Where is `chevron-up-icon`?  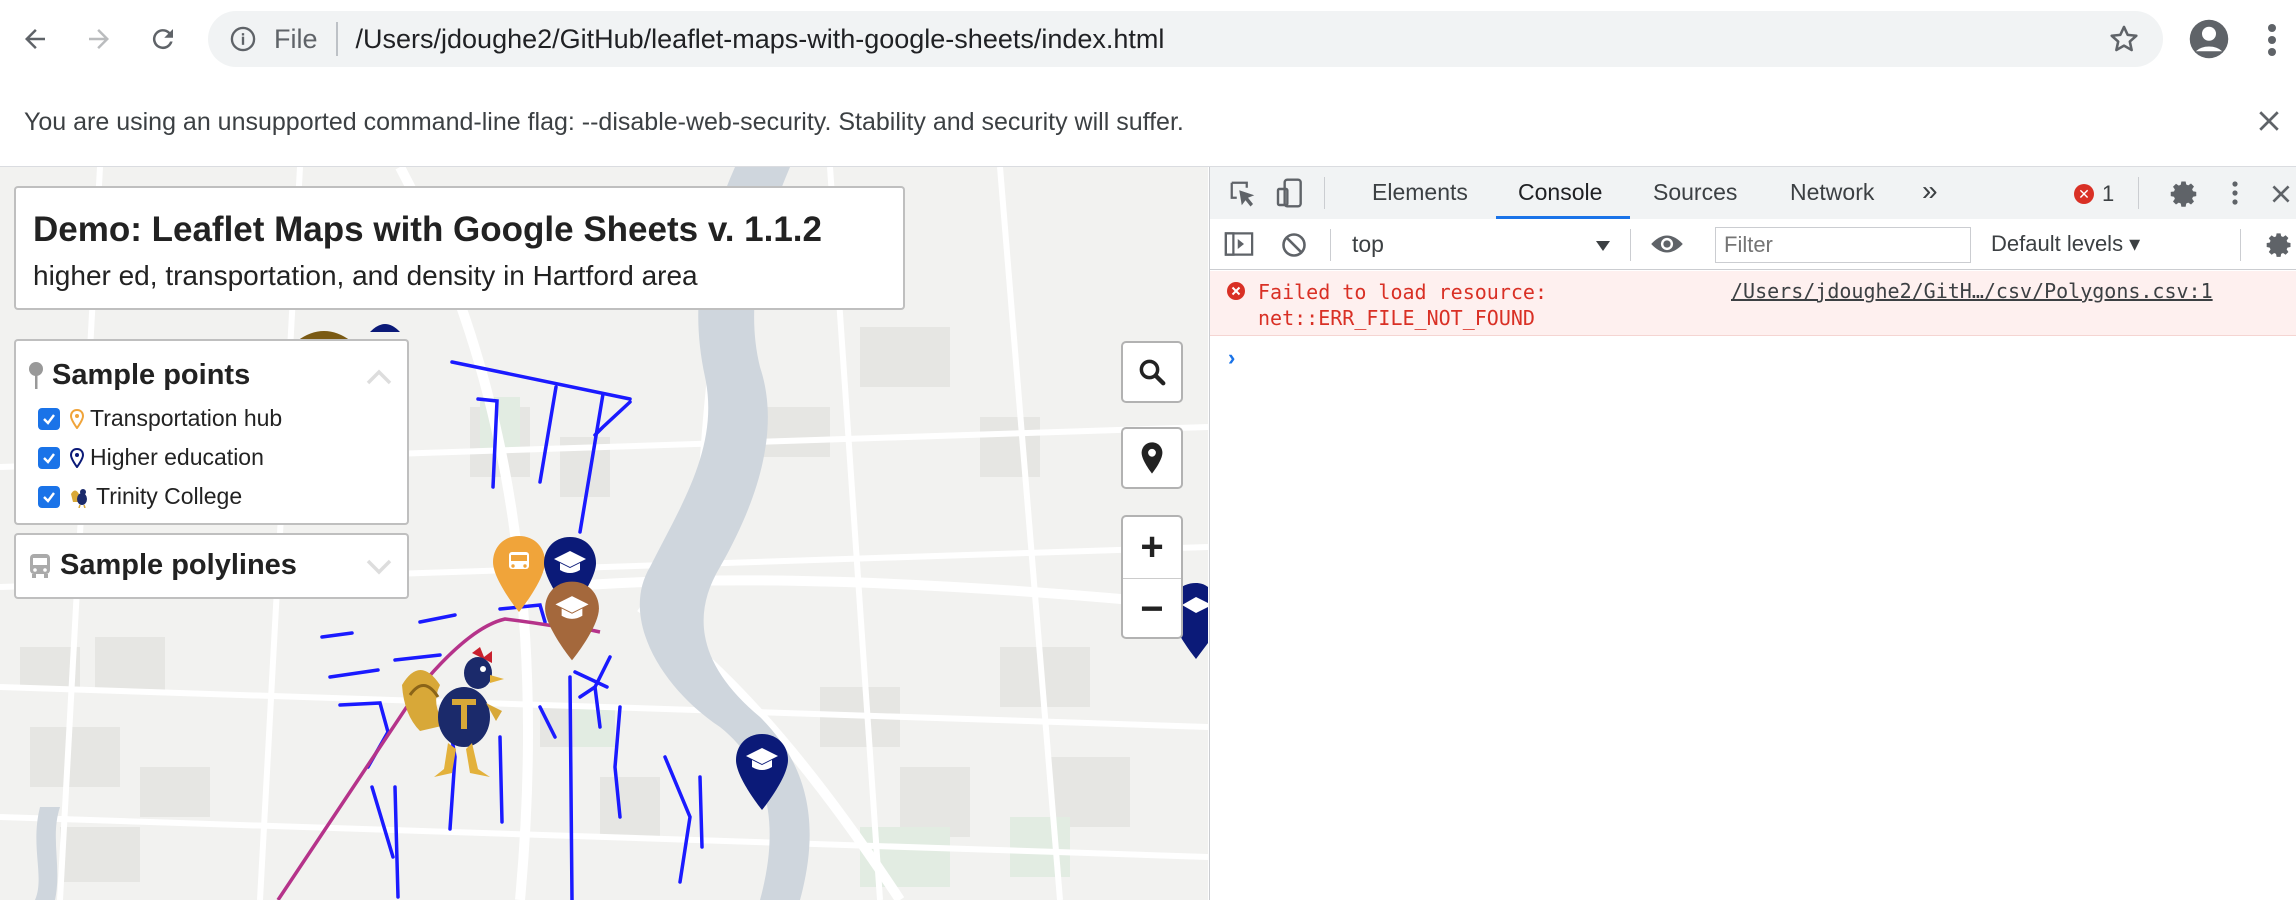 chevron-up-icon is located at coordinates (379, 377).